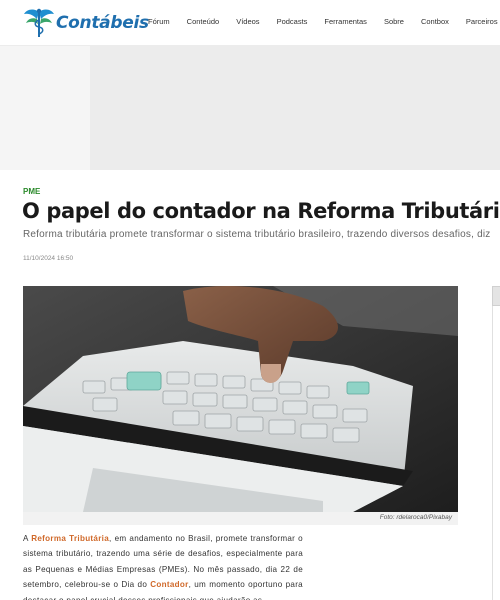 Image resolution: width=500 pixels, height=600 pixels. I want to click on logo-text: Contábeis, so click(102, 23).